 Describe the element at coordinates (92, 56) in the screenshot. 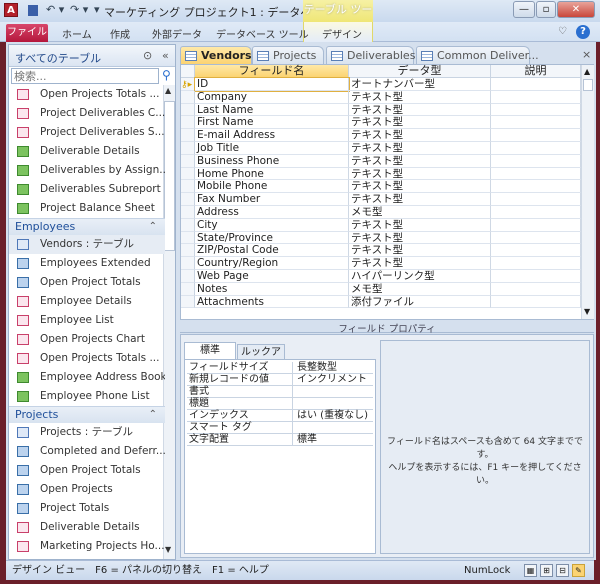

I see `nav-header: すべてのテーブル ⊙ «` at that location.